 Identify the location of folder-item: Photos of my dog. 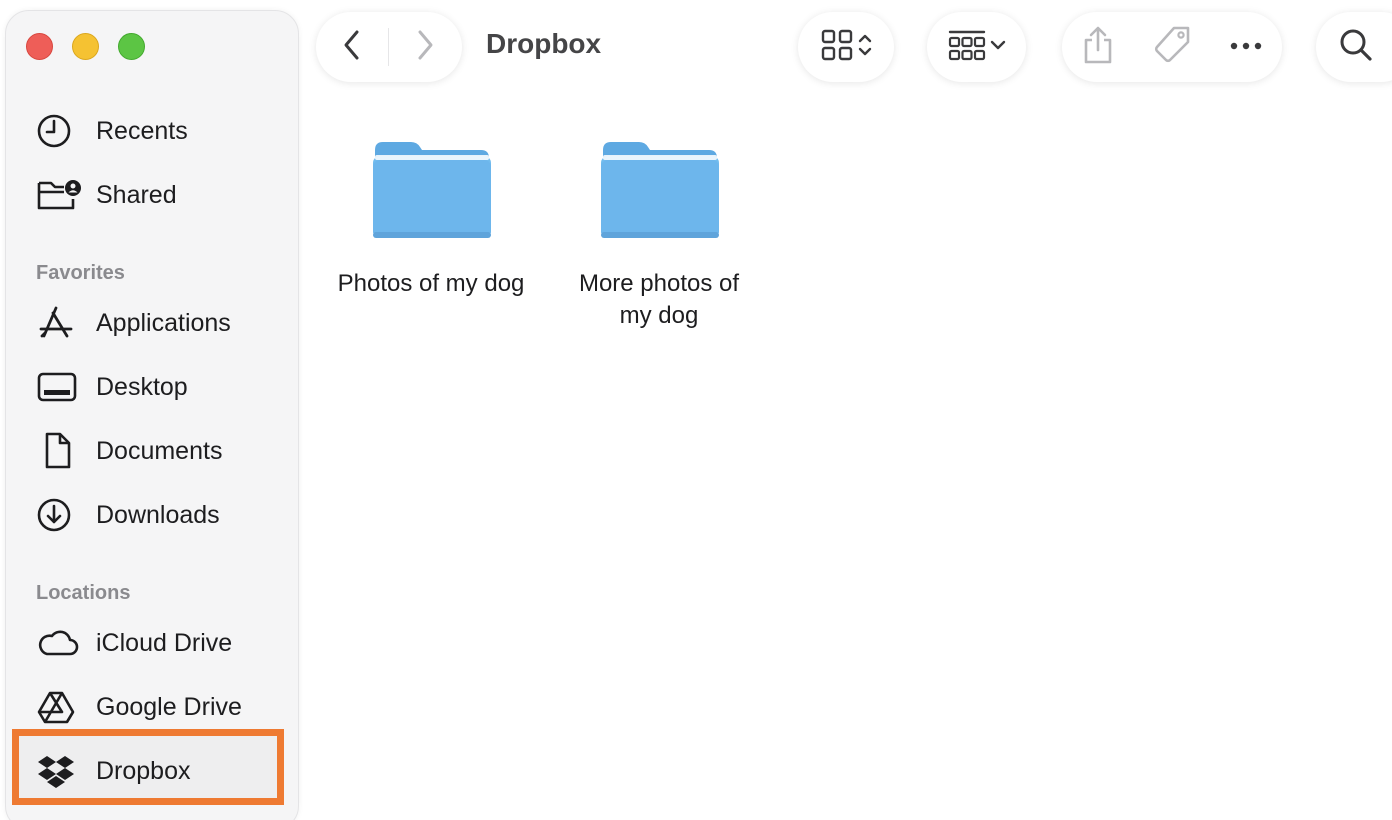
(431, 219).